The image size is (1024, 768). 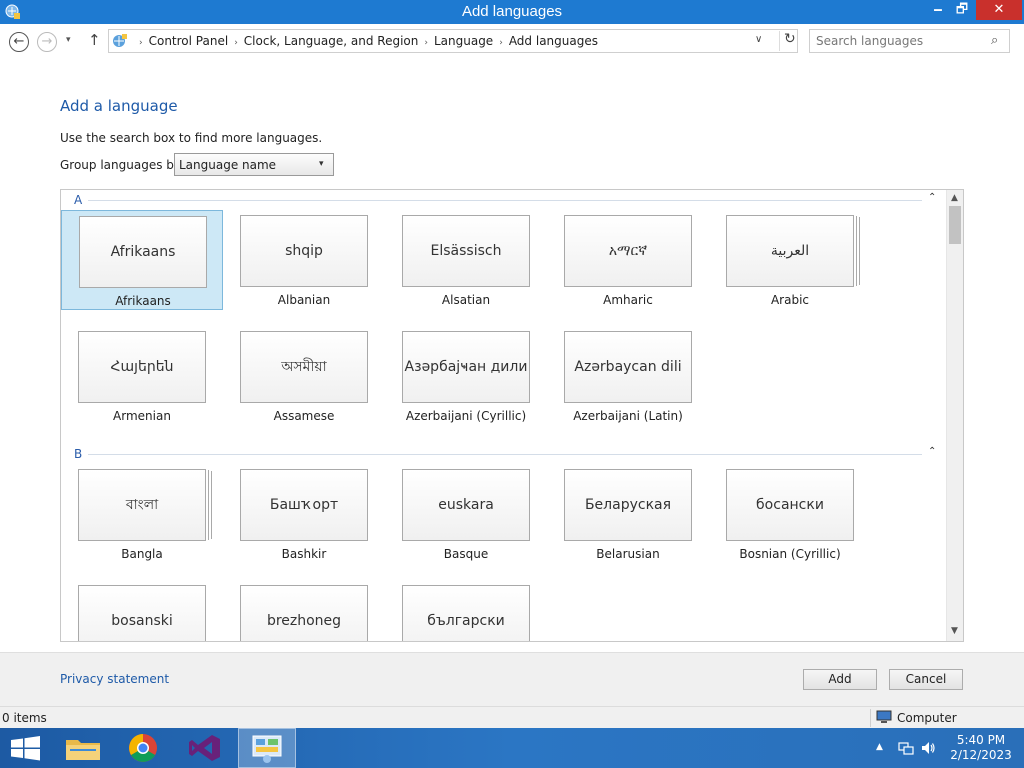 I want to click on clock-time: 5:40 PM, so click(x=981, y=740).